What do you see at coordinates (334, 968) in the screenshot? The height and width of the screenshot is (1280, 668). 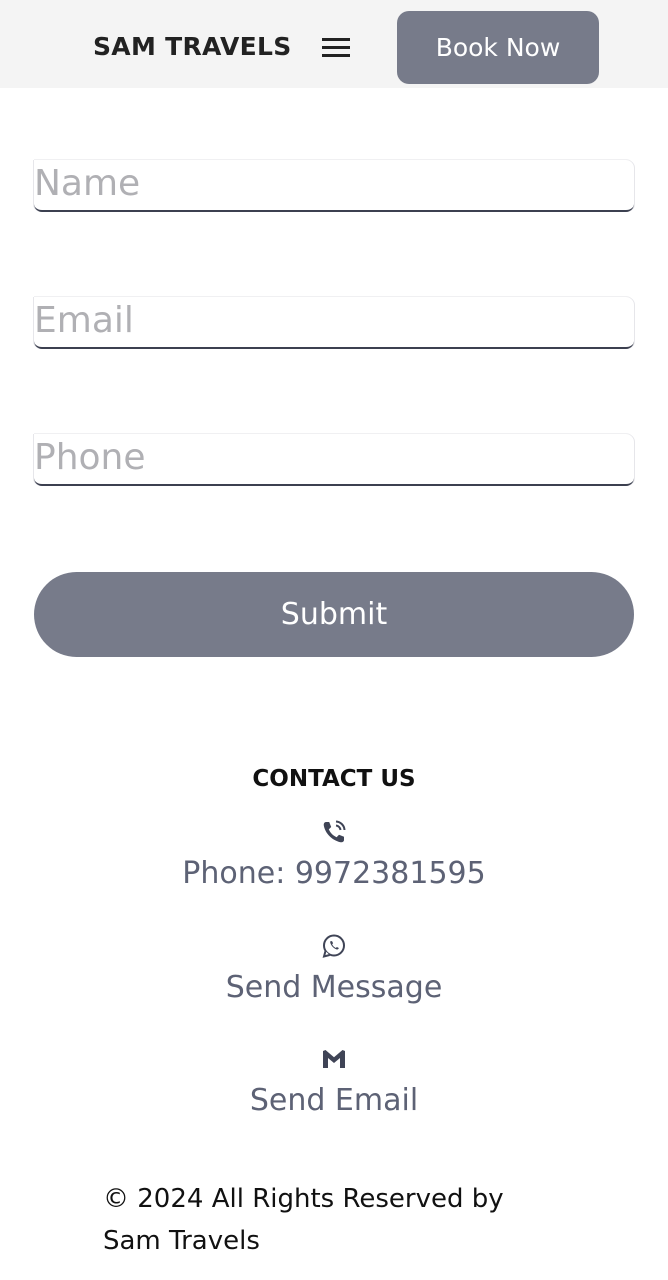 I see `contact-message-link: Send Message` at bounding box center [334, 968].